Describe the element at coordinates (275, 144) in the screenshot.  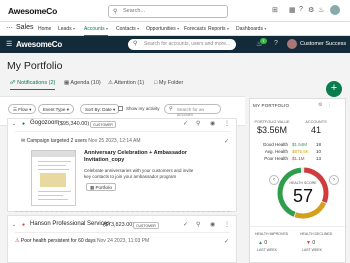
I see `good-health-label: Good Health` at that location.